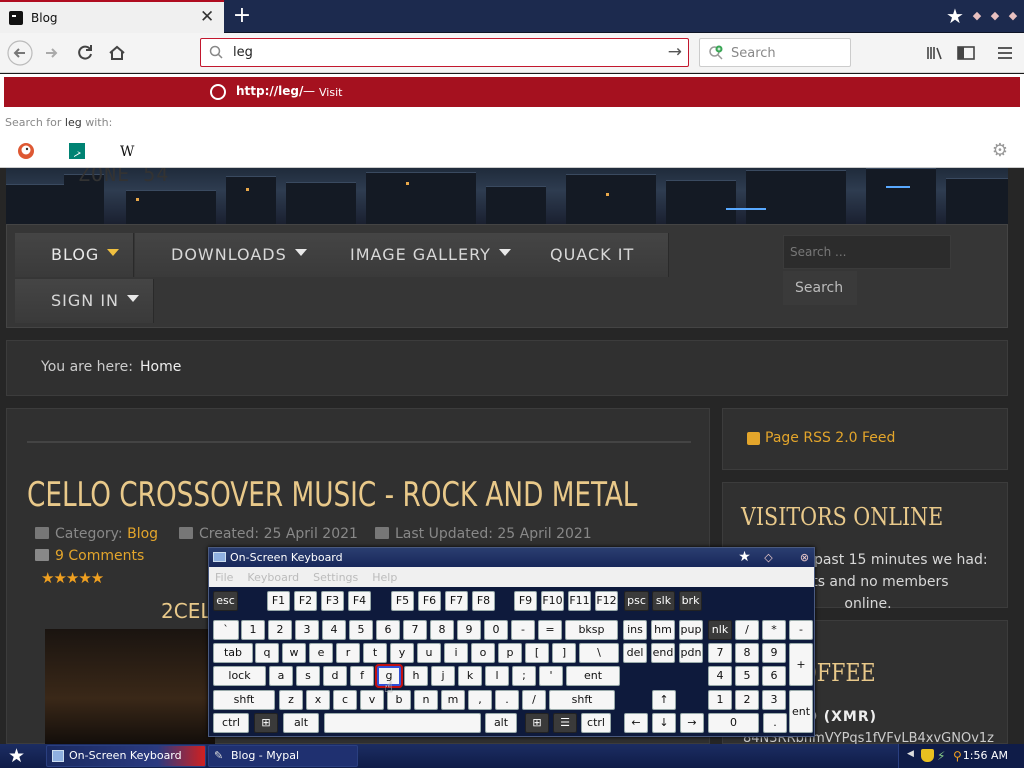 The height and width of the screenshot is (768, 1024). What do you see at coordinates (278, 601) in the screenshot?
I see `osk-key: F1` at bounding box center [278, 601].